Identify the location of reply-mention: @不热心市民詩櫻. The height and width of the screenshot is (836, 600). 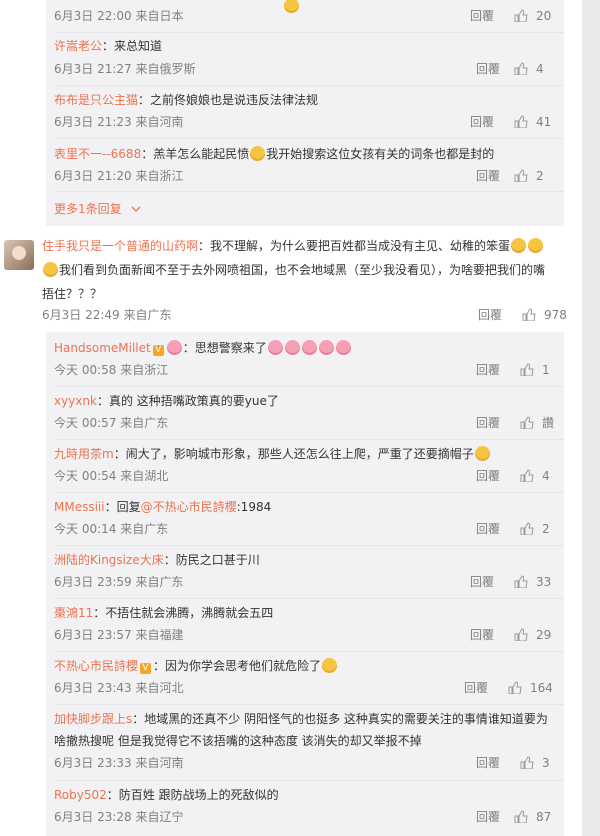
(189, 507).